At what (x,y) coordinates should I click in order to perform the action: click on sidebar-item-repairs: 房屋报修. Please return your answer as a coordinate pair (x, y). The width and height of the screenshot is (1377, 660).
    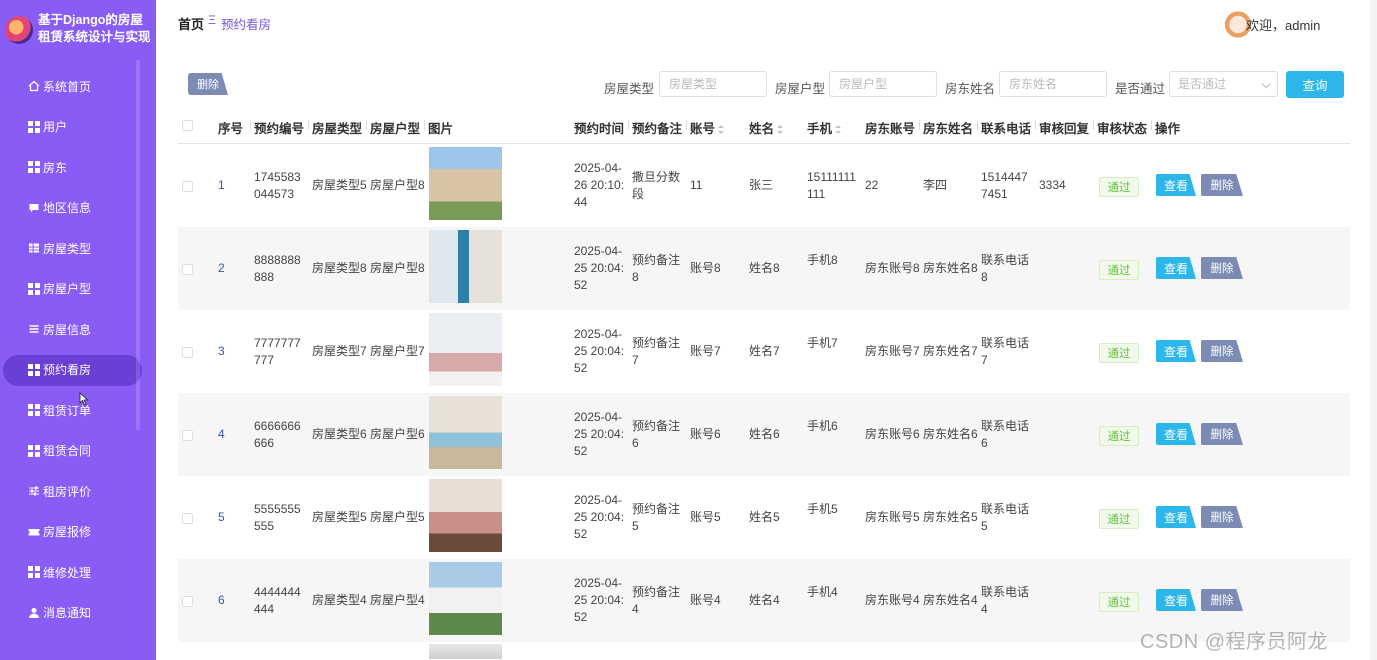
    Looking at the image, I should click on (78, 532).